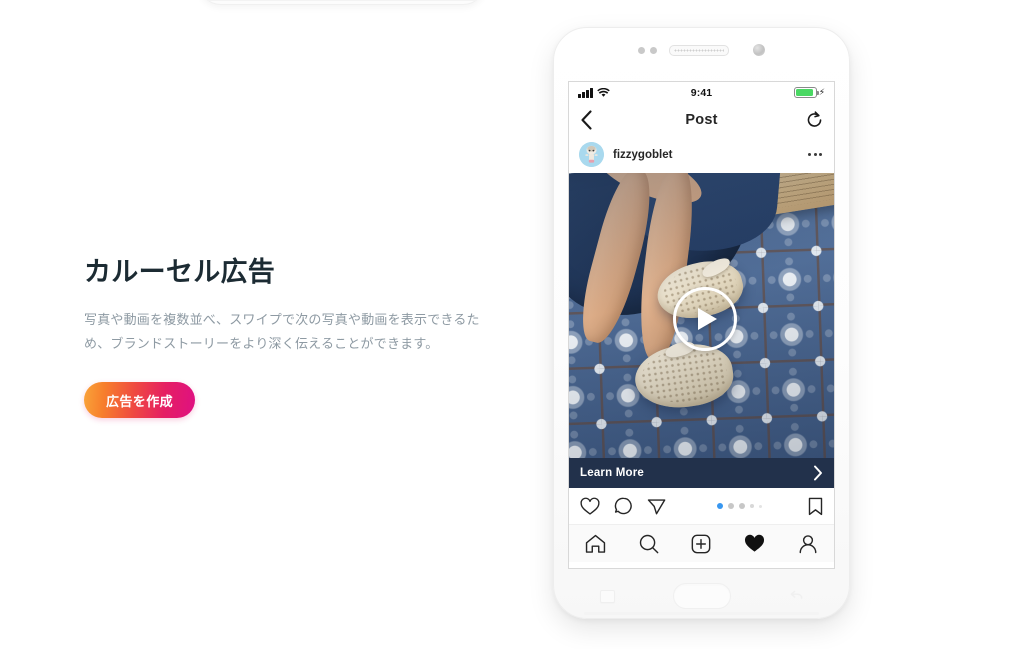 The image size is (1024, 649). Describe the element at coordinates (140, 400) in the screenshot. I see `create-ad-button: 広告を作成` at that location.